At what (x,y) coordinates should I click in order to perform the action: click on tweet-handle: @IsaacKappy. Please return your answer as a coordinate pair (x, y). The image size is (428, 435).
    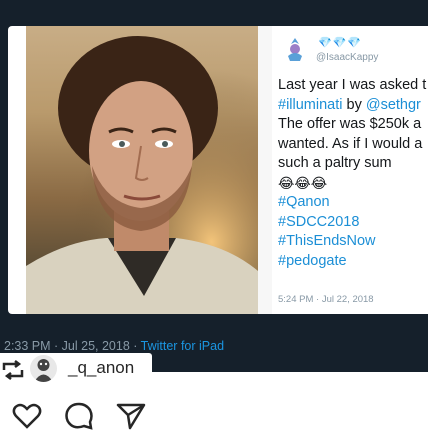
    Looking at the image, I should click on (347, 57).